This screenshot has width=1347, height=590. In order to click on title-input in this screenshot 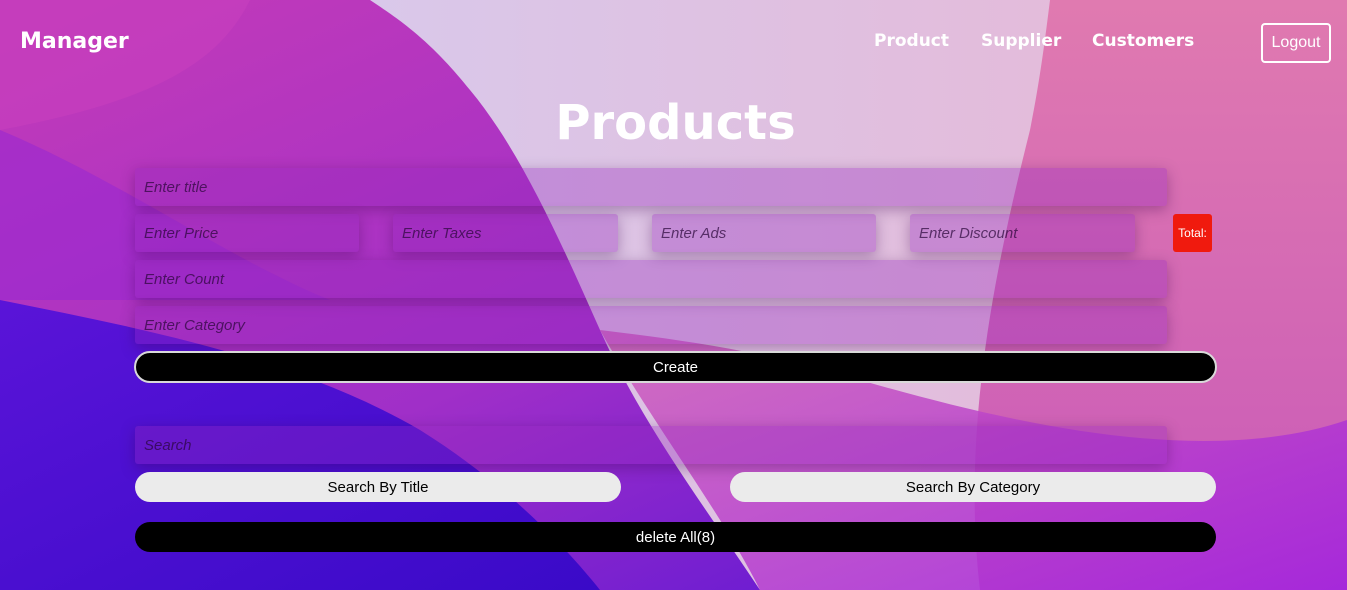, I will do `click(651, 187)`.